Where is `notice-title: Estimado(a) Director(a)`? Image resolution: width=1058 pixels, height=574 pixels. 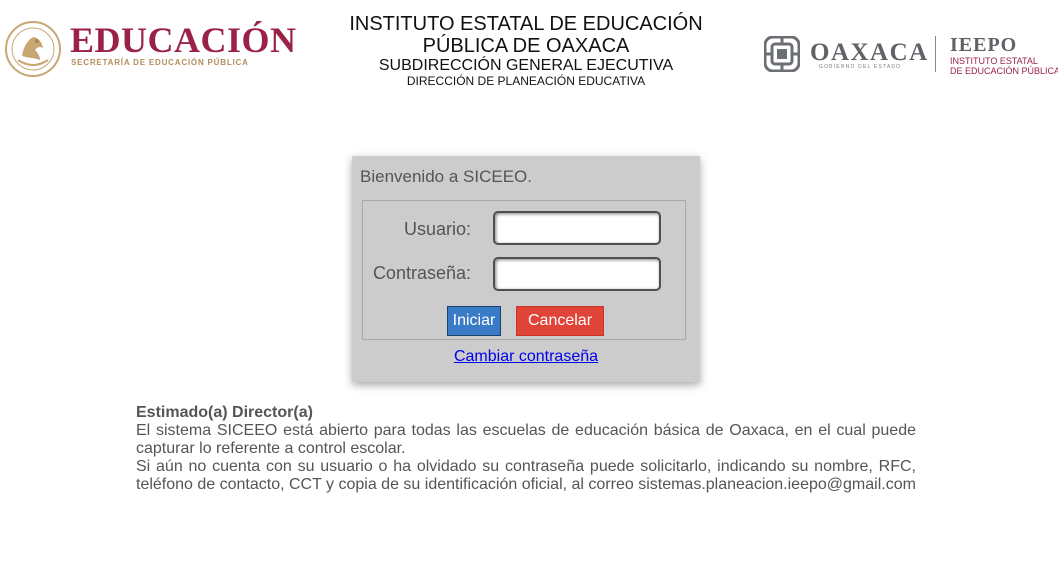
notice-title: Estimado(a) Director(a) is located at coordinates (224, 412).